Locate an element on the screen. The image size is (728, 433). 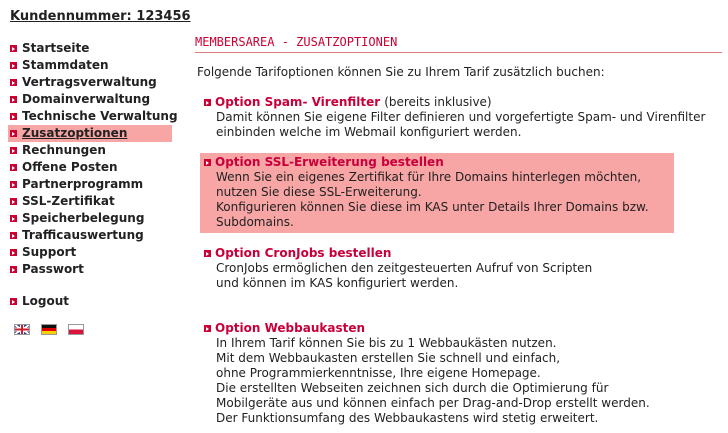
nav-item-label: SSL-Zertifikat is located at coordinates (68, 201).